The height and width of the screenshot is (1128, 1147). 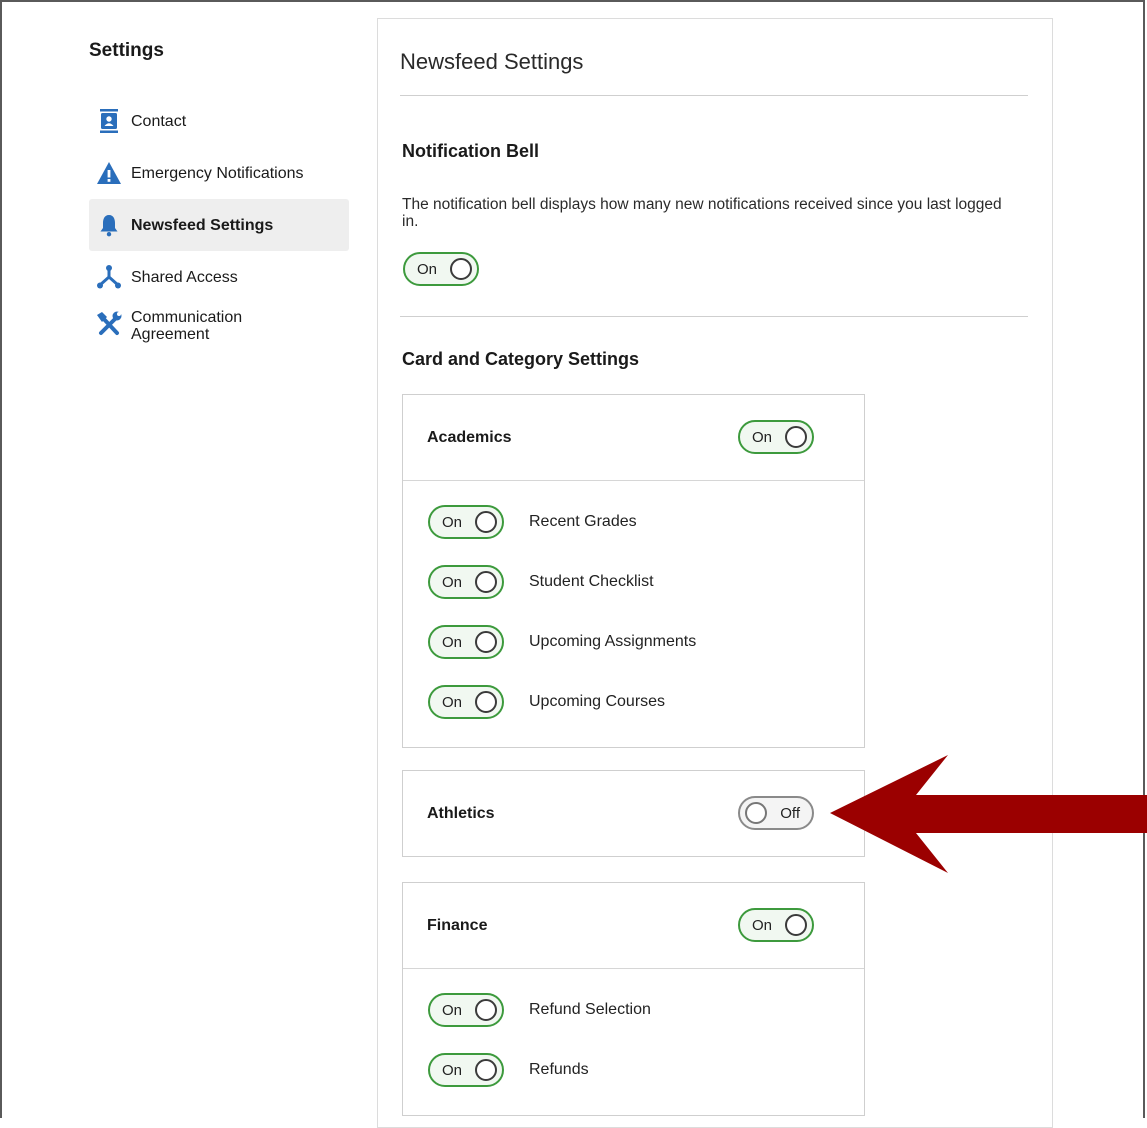 I want to click on list-item-label: Refund Selection, so click(x=590, y=1009).